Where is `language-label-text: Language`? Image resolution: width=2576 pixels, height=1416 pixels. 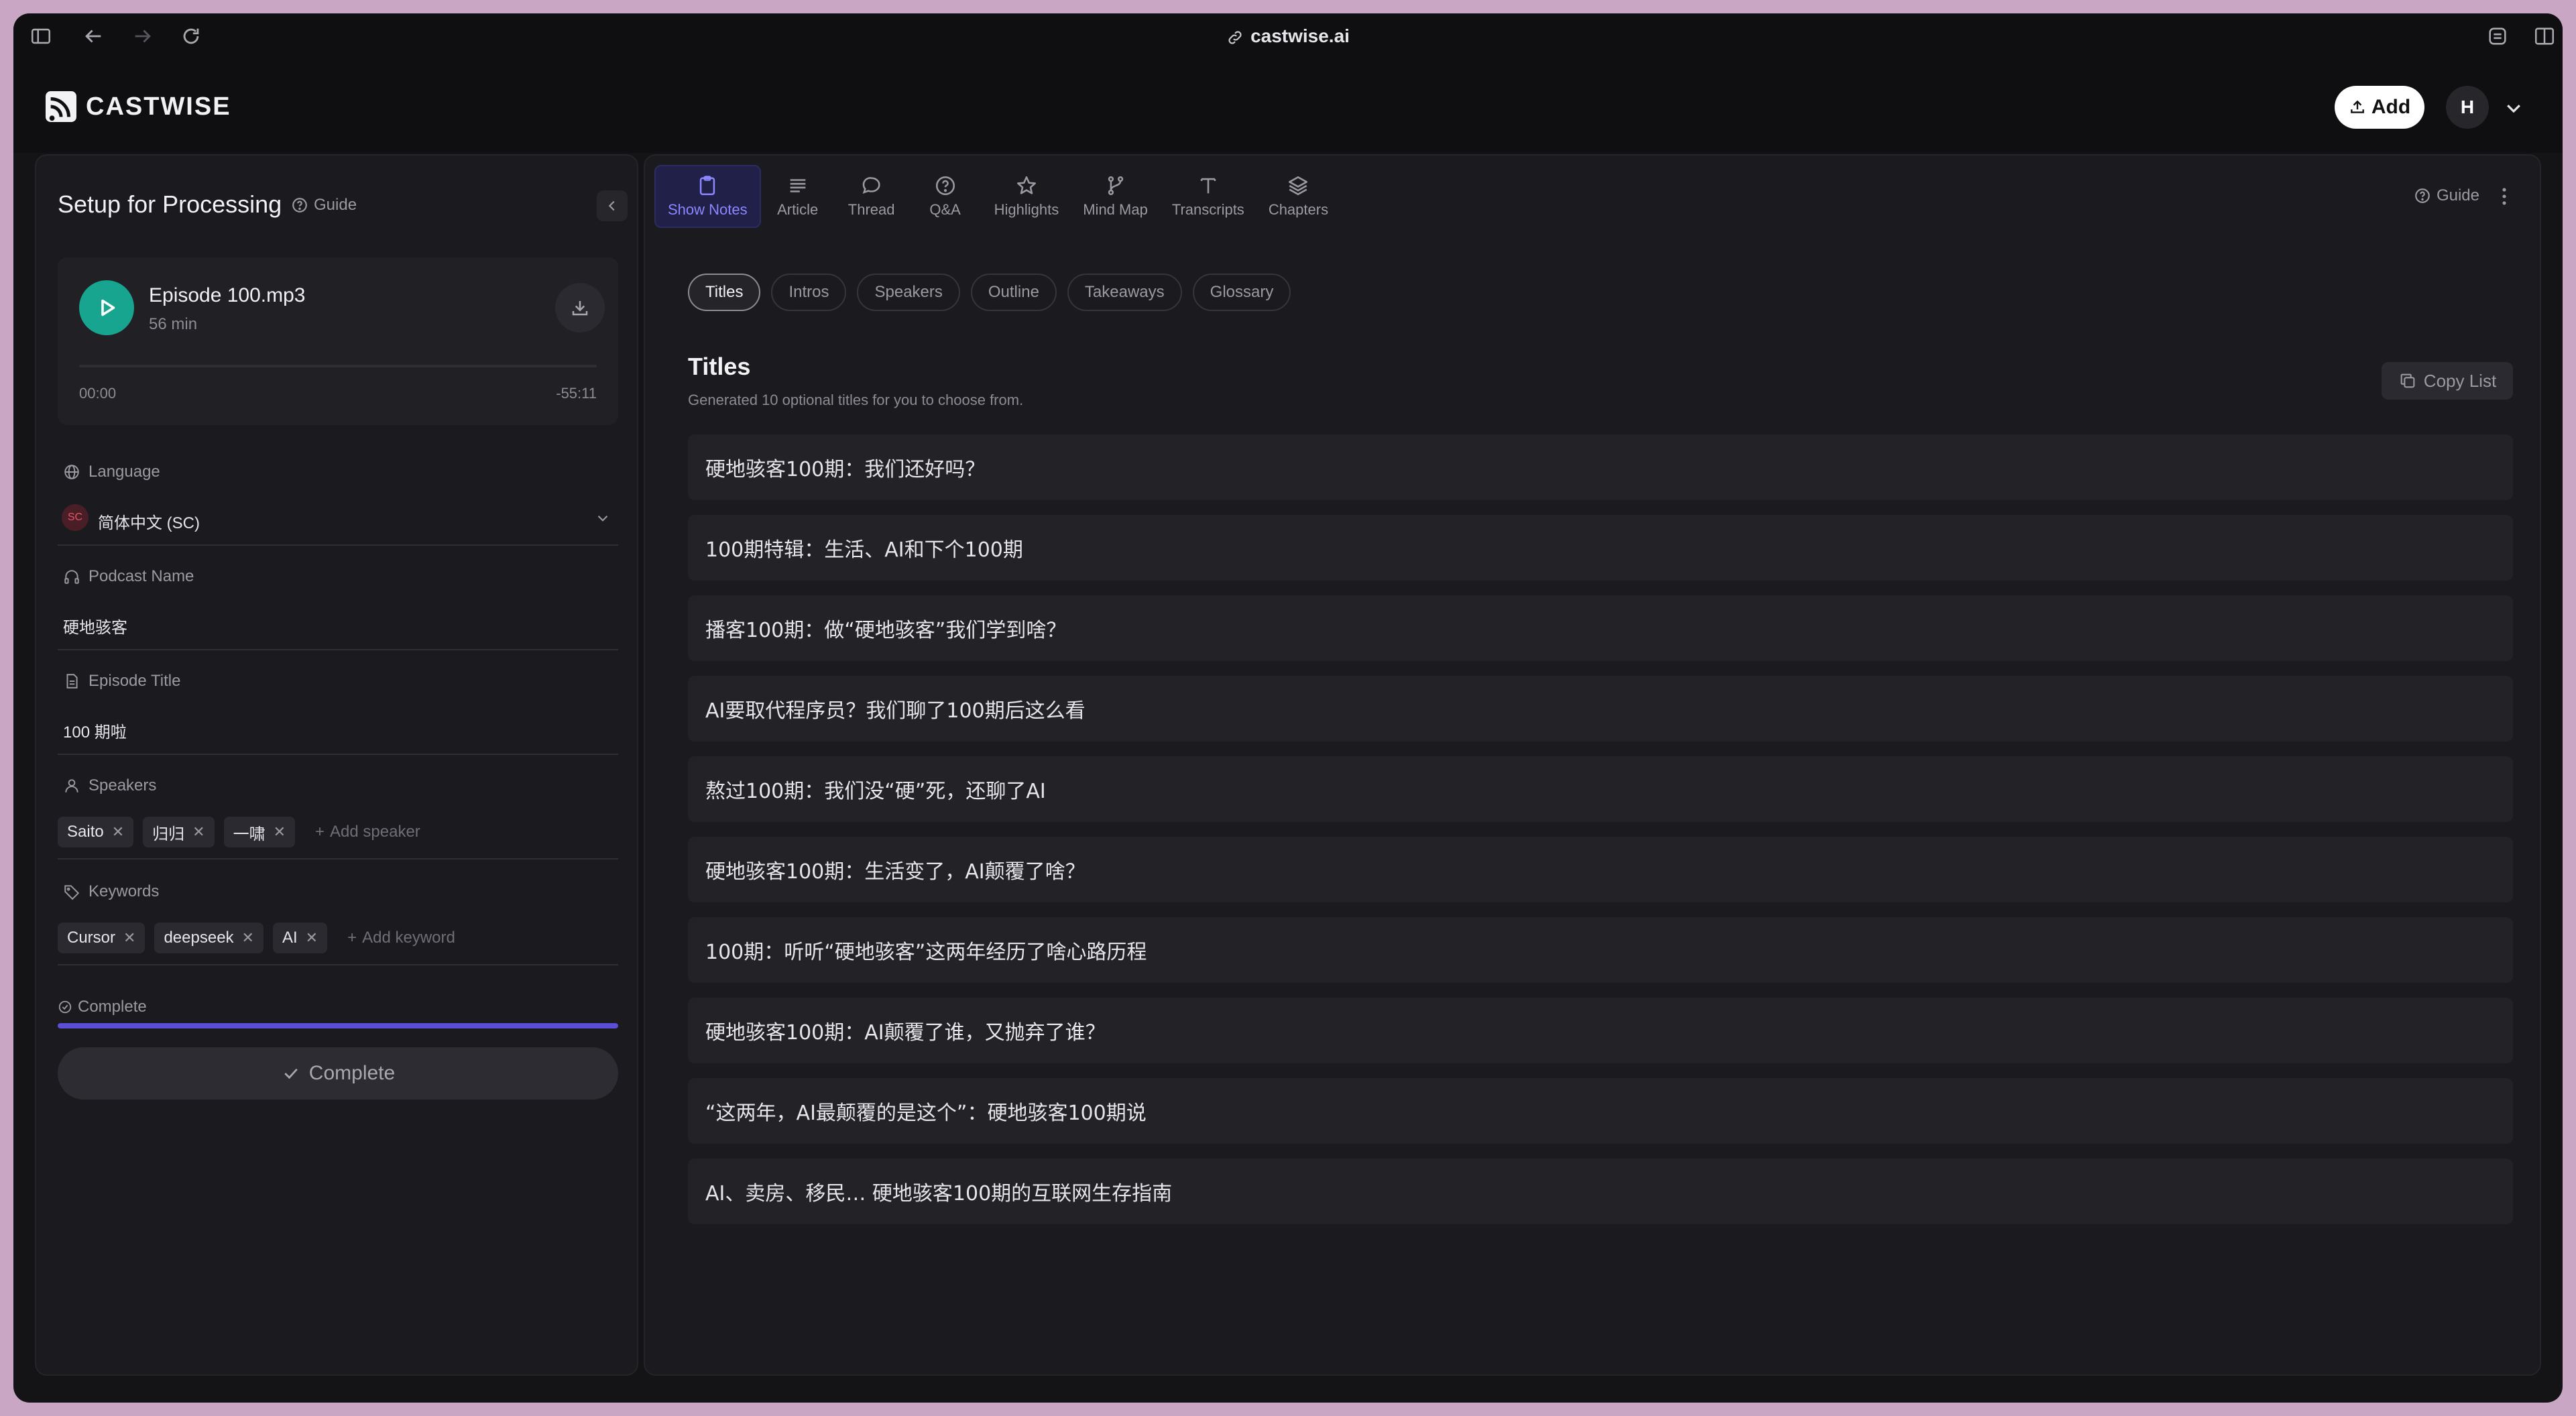
language-label-text: Language is located at coordinates (124, 472).